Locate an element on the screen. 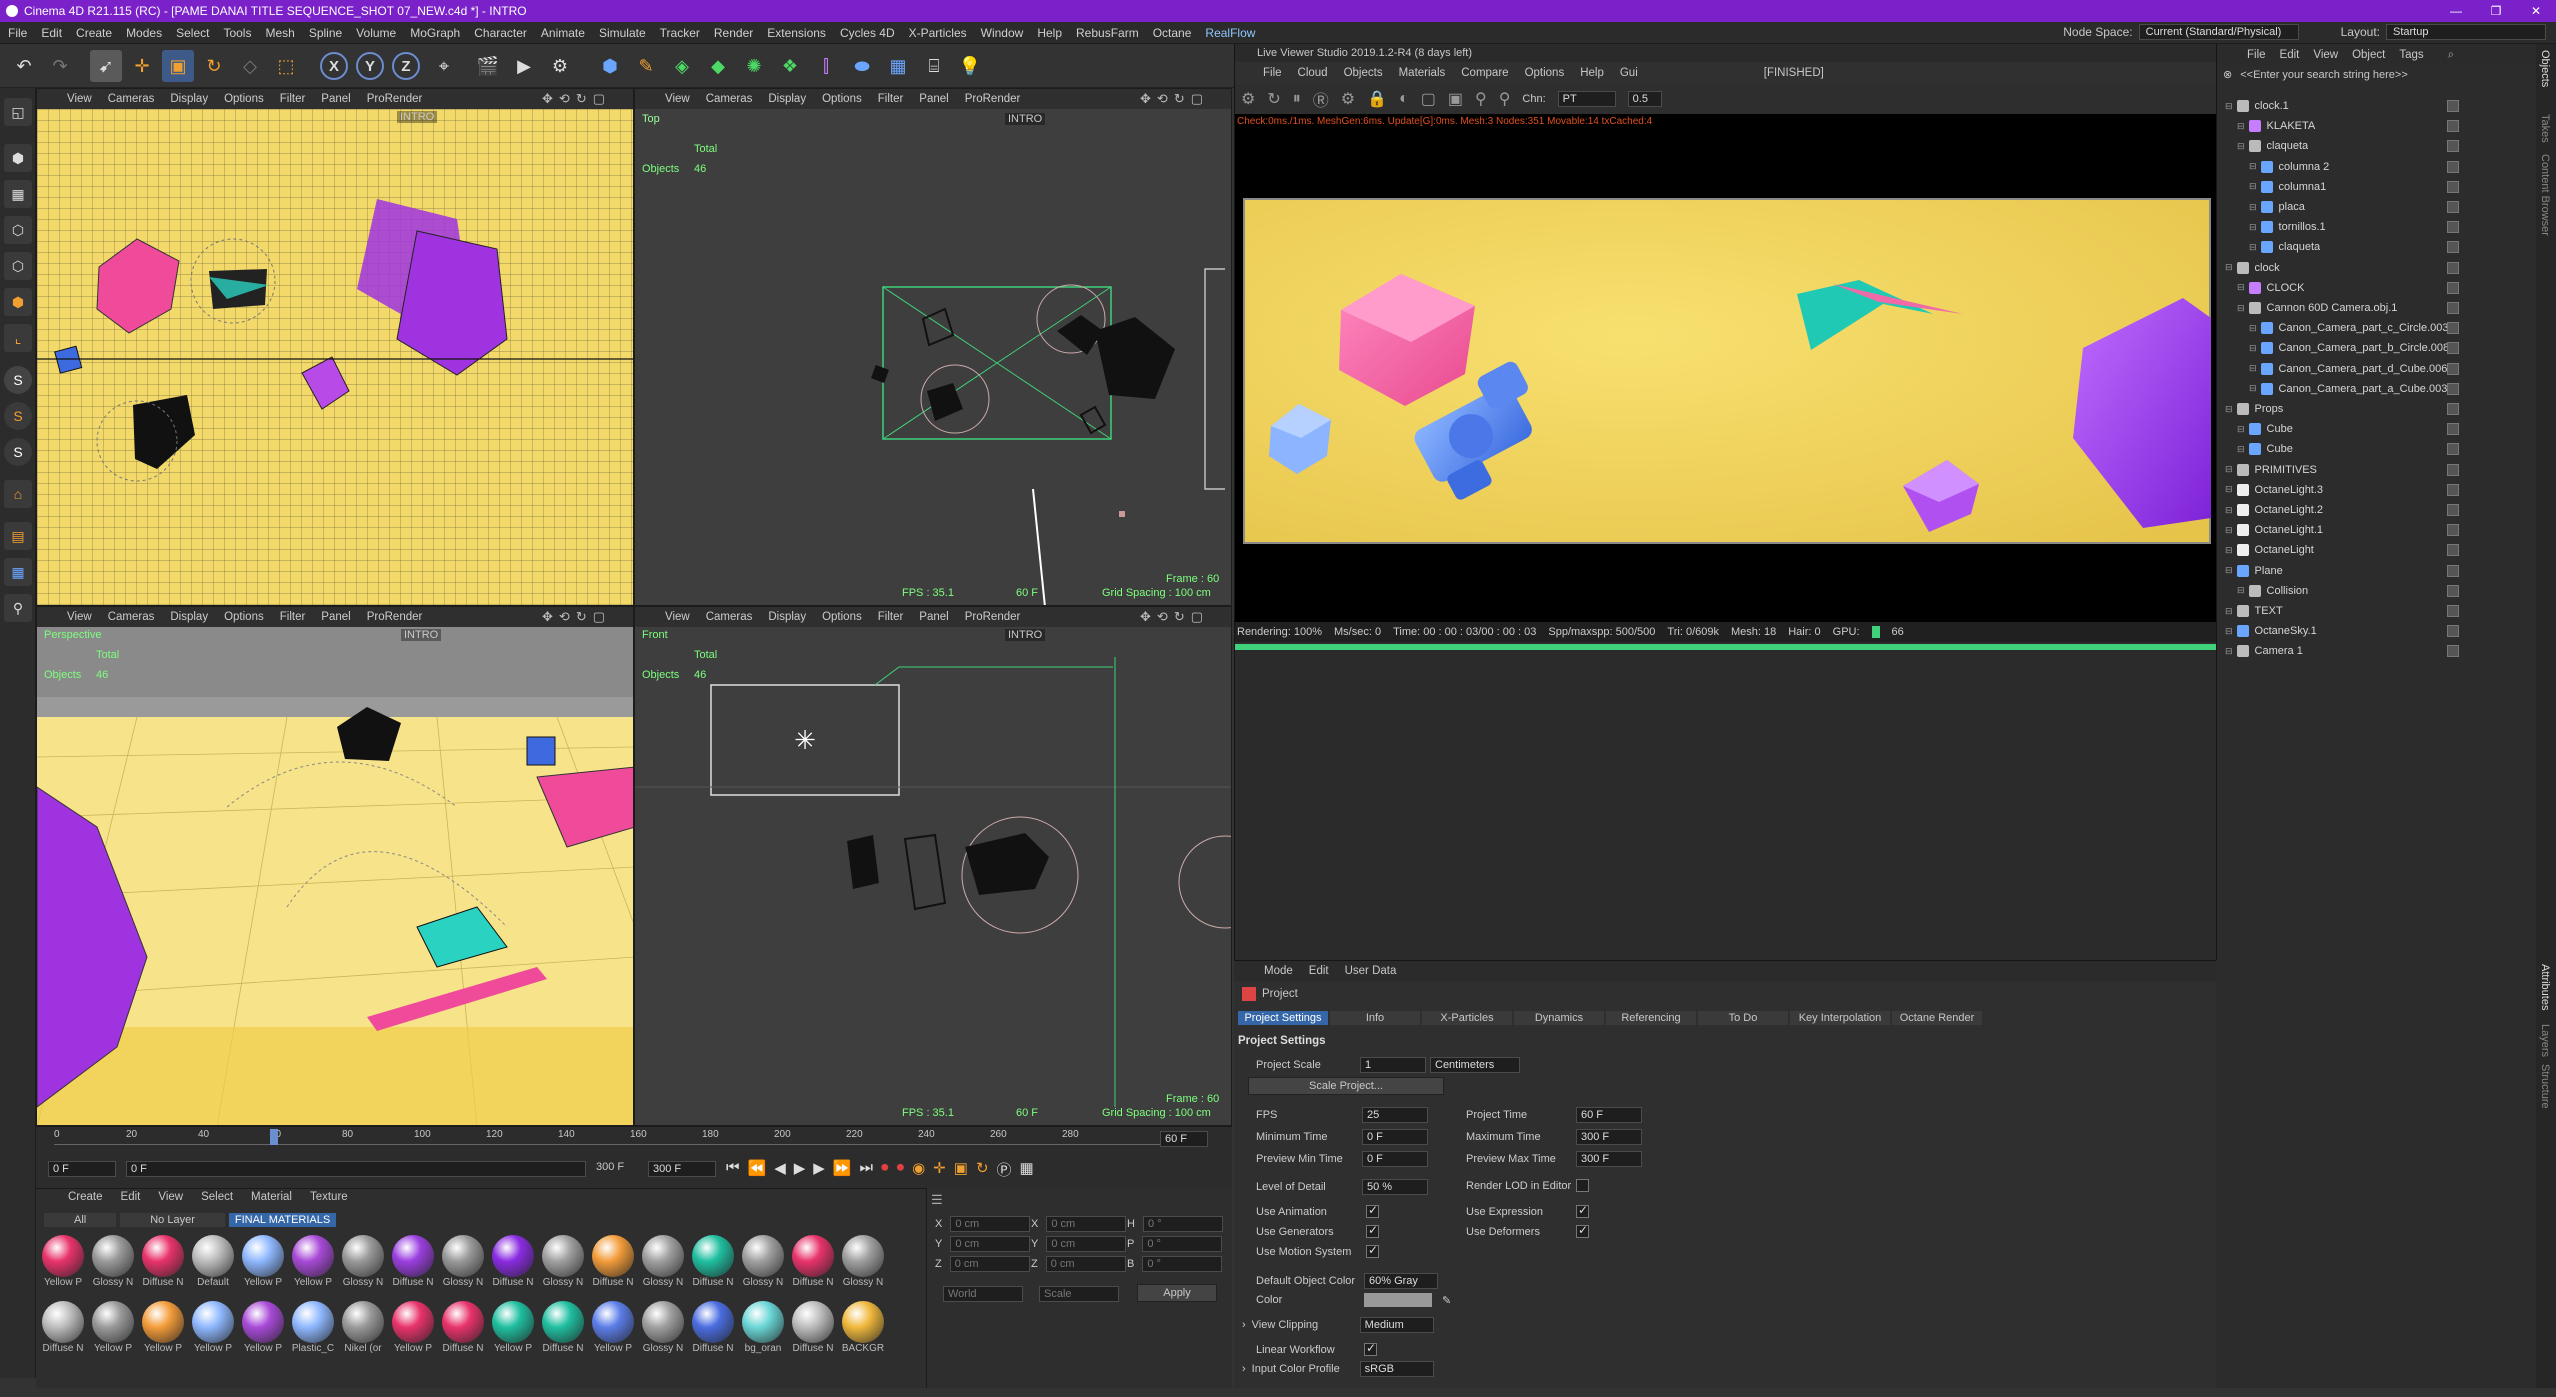 This screenshot has width=2556, height=1397. side-tab-objects: Objects is located at coordinates (2545, 68).